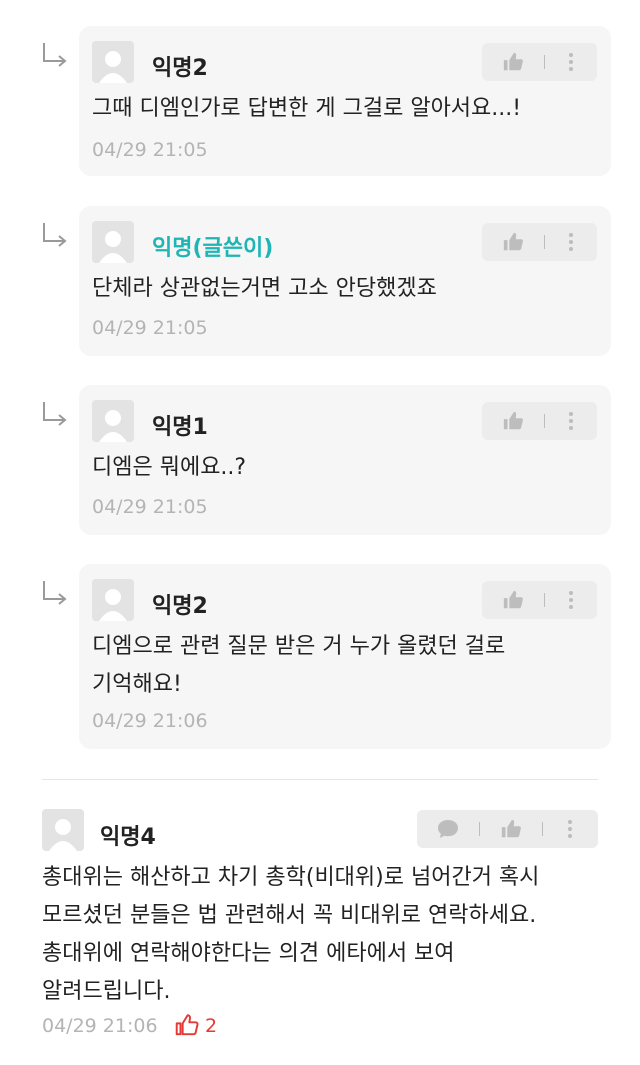 The width and height of the screenshot is (640, 1065). Describe the element at coordinates (187, 1025) in the screenshot. I see `like-thumbs-up-icon` at that location.